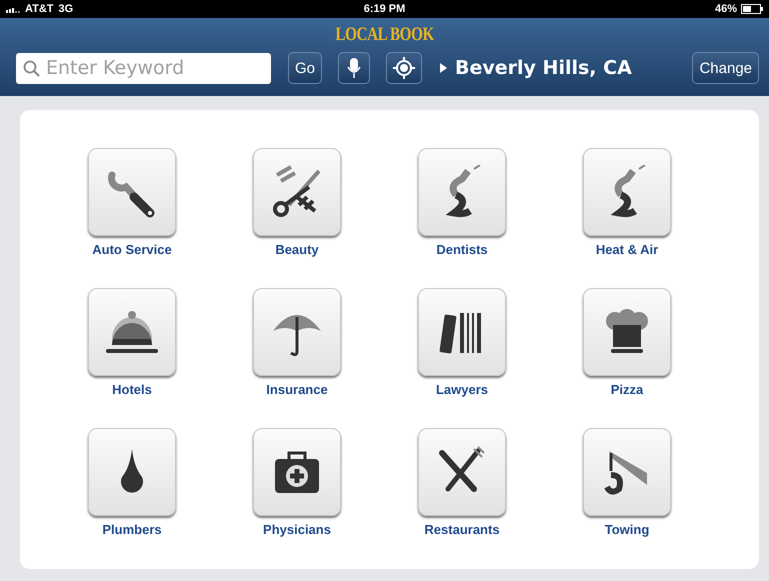  Describe the element at coordinates (462, 249) in the screenshot. I see `category-label: Dentists` at that location.